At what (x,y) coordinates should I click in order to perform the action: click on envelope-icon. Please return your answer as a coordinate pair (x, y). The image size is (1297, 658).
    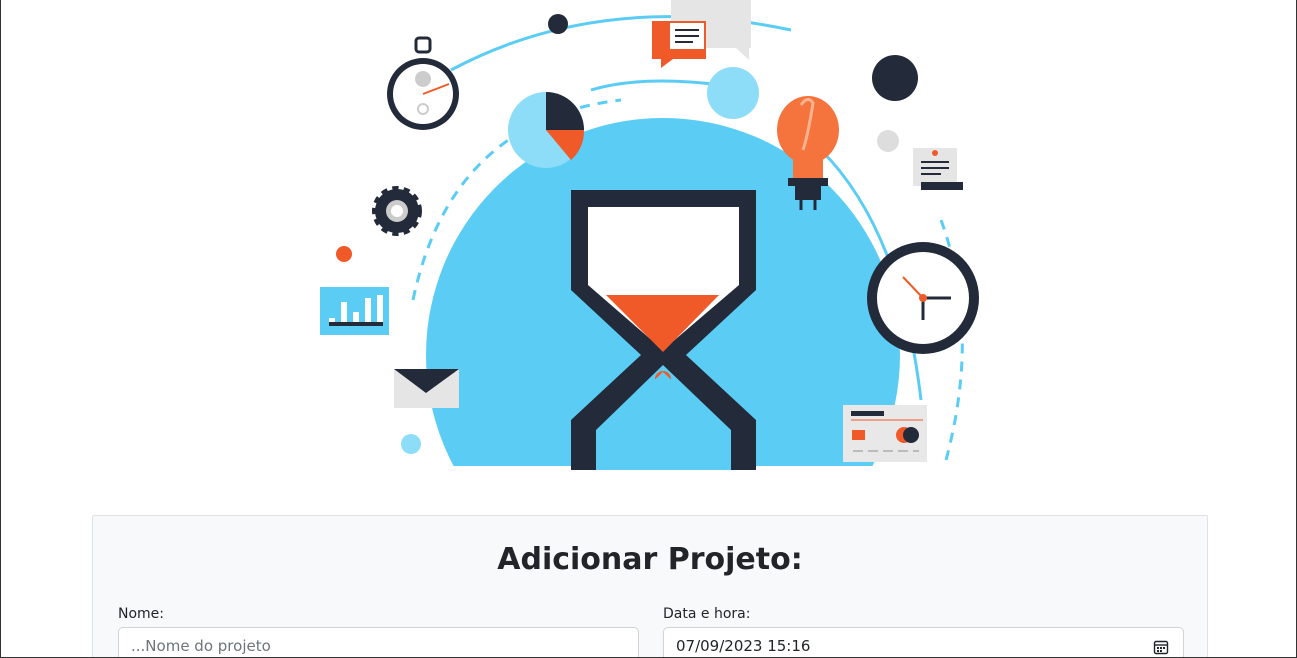
    Looking at the image, I should click on (426, 388).